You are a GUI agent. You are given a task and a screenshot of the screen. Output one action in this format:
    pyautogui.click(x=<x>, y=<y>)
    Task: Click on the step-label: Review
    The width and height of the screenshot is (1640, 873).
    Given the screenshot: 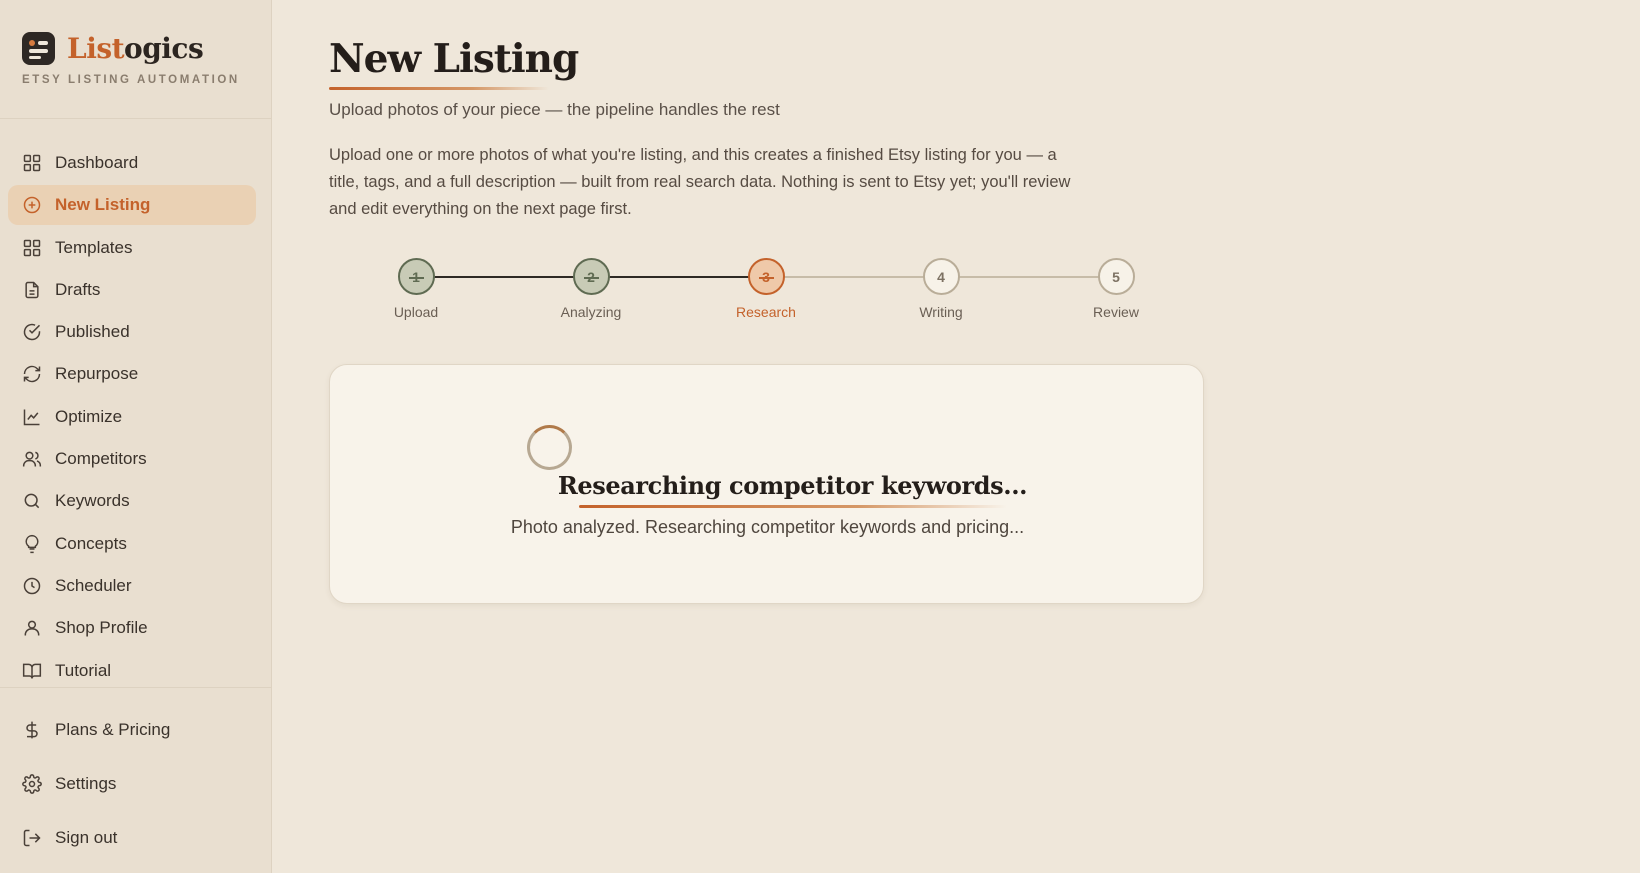 What is the action you would take?
    pyautogui.click(x=1116, y=312)
    